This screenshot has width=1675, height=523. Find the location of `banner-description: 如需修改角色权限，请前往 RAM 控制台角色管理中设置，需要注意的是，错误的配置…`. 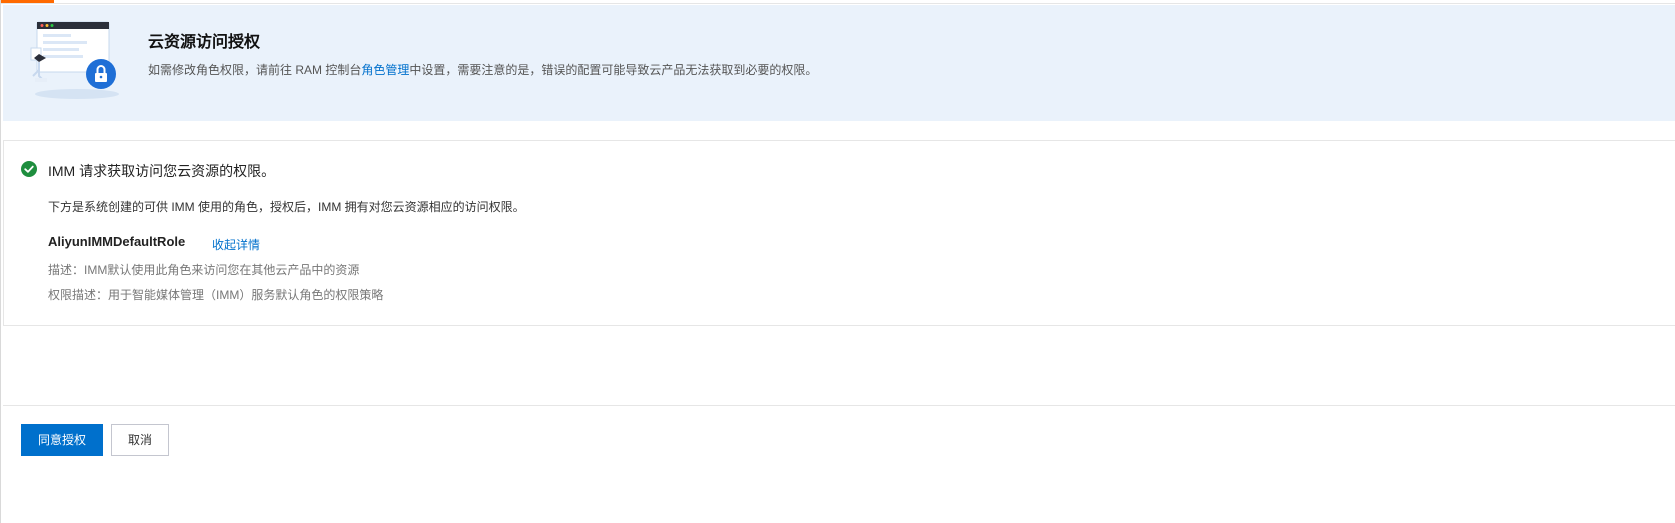

banner-description: 如需修改角色权限，请前往 RAM 控制台角色管理中设置，需要注意的是，错误的配置… is located at coordinates (482, 69).